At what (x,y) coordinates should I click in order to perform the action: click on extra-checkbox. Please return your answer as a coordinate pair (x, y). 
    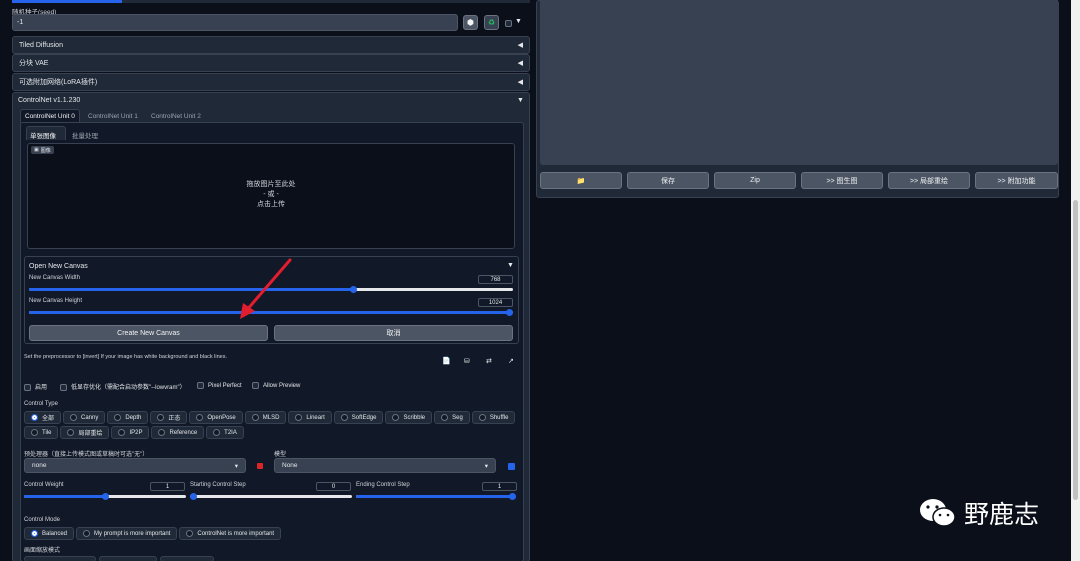
    Looking at the image, I should click on (508, 23).